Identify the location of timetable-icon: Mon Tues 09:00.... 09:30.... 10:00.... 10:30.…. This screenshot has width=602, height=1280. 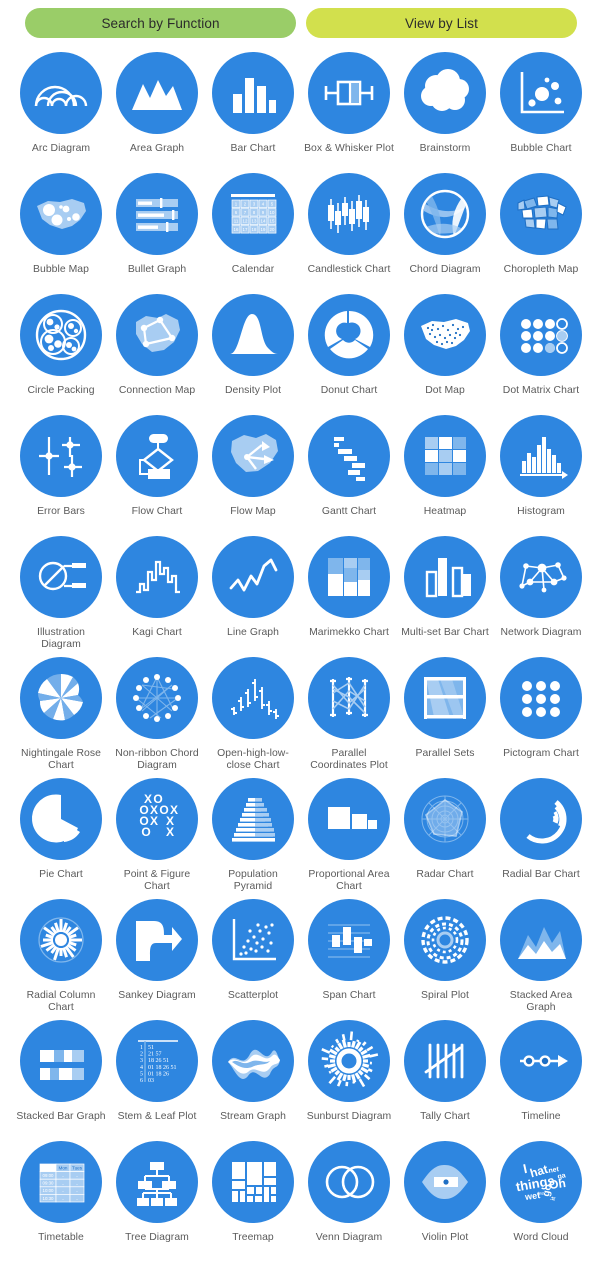
(61, 1182).